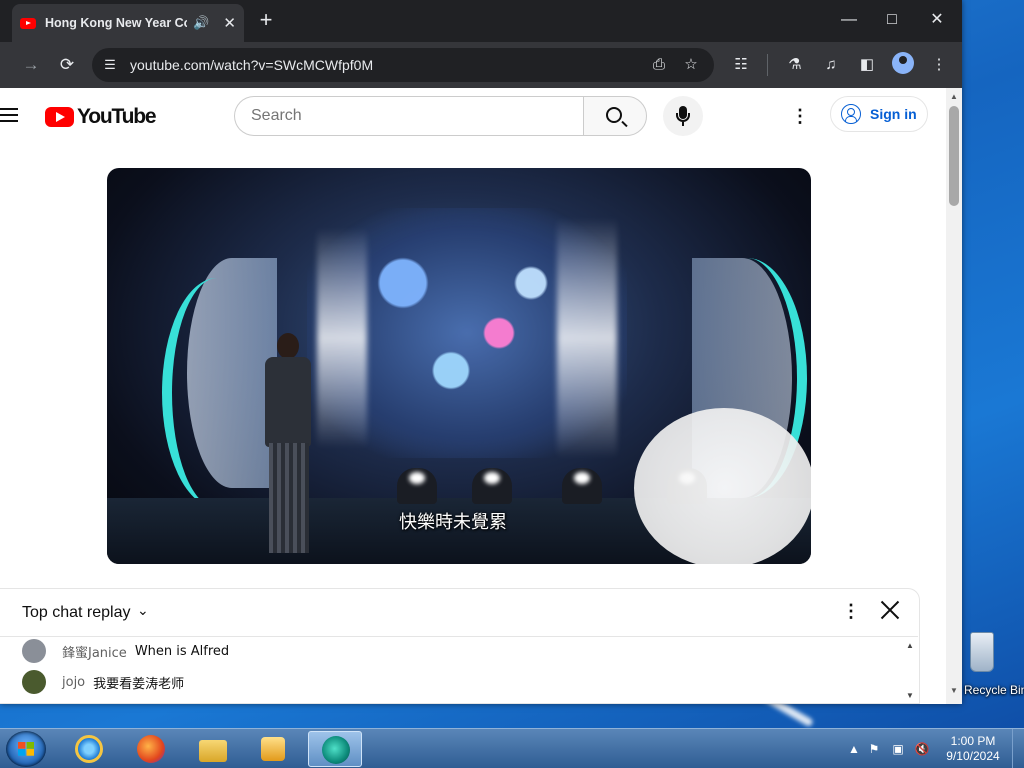 This screenshot has height=768, width=1024. I want to click on search-input, so click(409, 116).